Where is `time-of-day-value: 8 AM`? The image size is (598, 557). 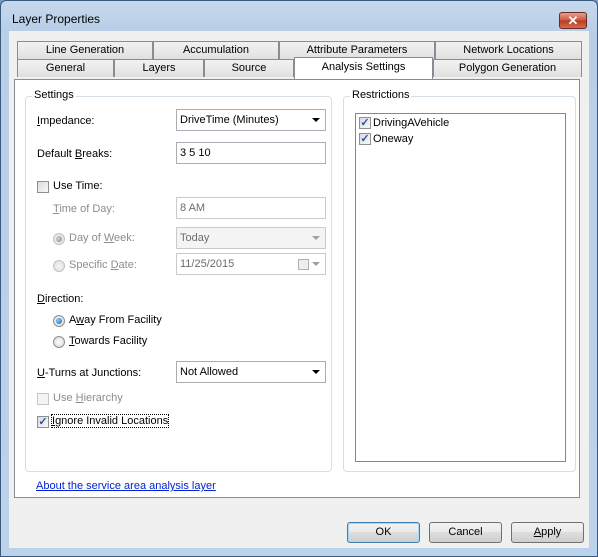
time-of-day-value: 8 AM is located at coordinates (193, 208).